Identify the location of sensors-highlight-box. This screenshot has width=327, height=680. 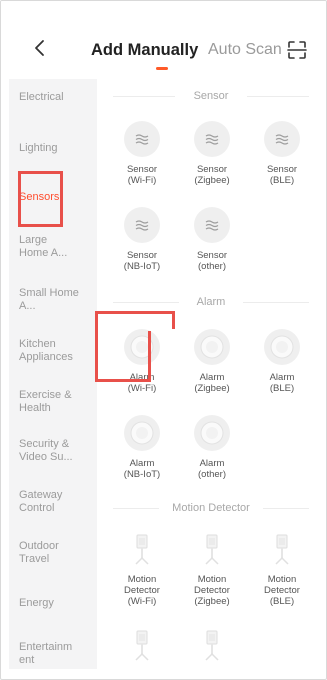
(40, 199).